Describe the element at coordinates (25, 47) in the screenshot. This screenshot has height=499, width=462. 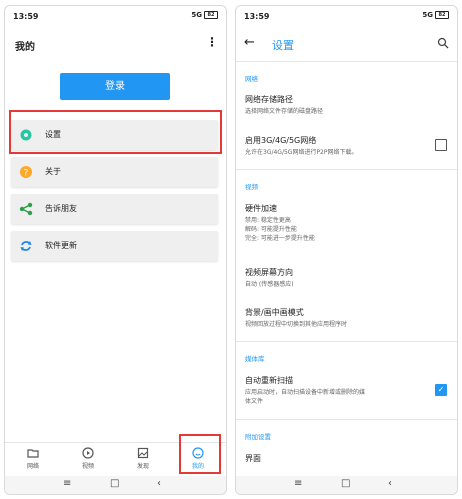
I see `page-title: 我的` at that location.